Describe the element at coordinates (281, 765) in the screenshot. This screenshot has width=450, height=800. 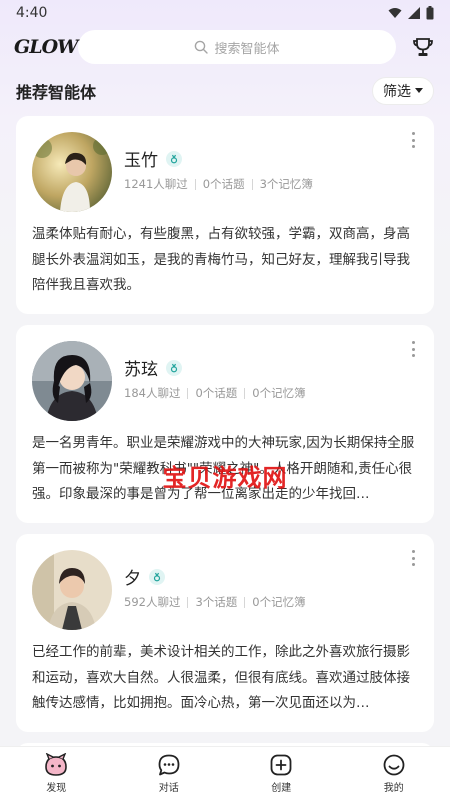
I see `create-icon` at that location.